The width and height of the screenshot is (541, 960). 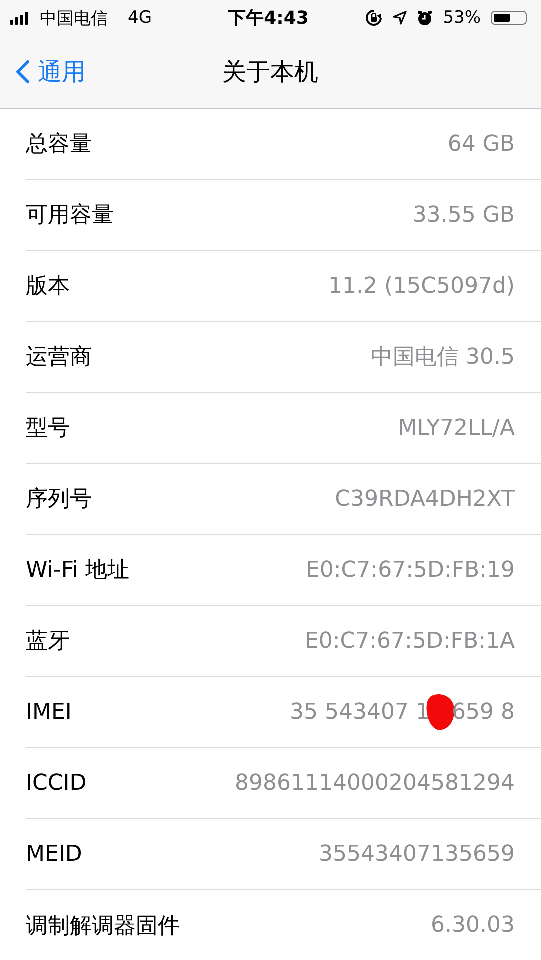 I want to click on row-label: 版本, so click(x=48, y=287).